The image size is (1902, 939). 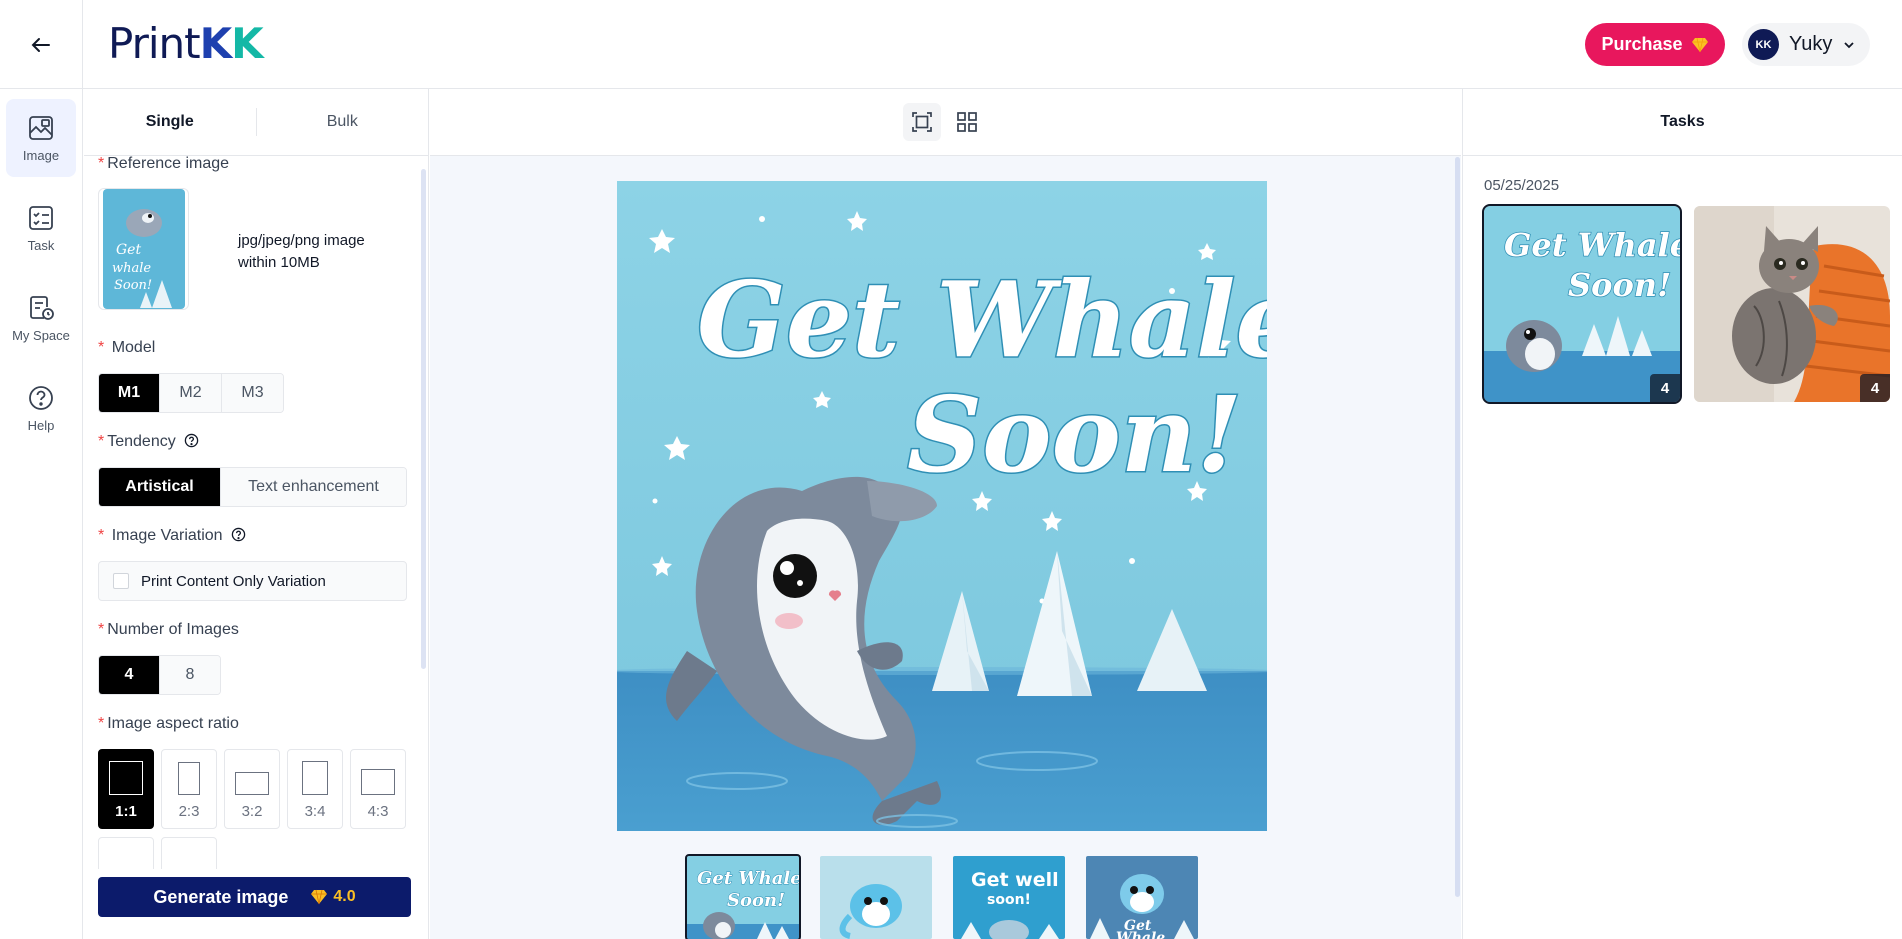 I want to click on number-of-images-label: * Number of Images, so click(x=168, y=629).